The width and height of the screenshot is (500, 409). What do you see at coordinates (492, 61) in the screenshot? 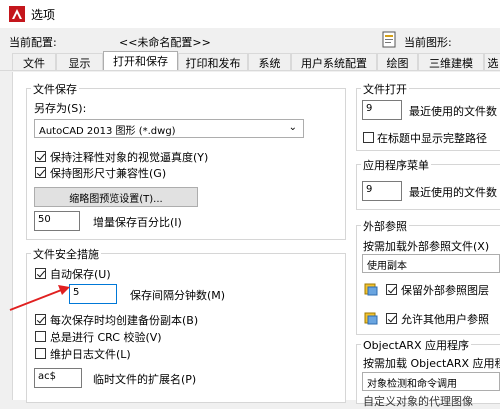
I see `tab-selection: 选` at bounding box center [492, 61].